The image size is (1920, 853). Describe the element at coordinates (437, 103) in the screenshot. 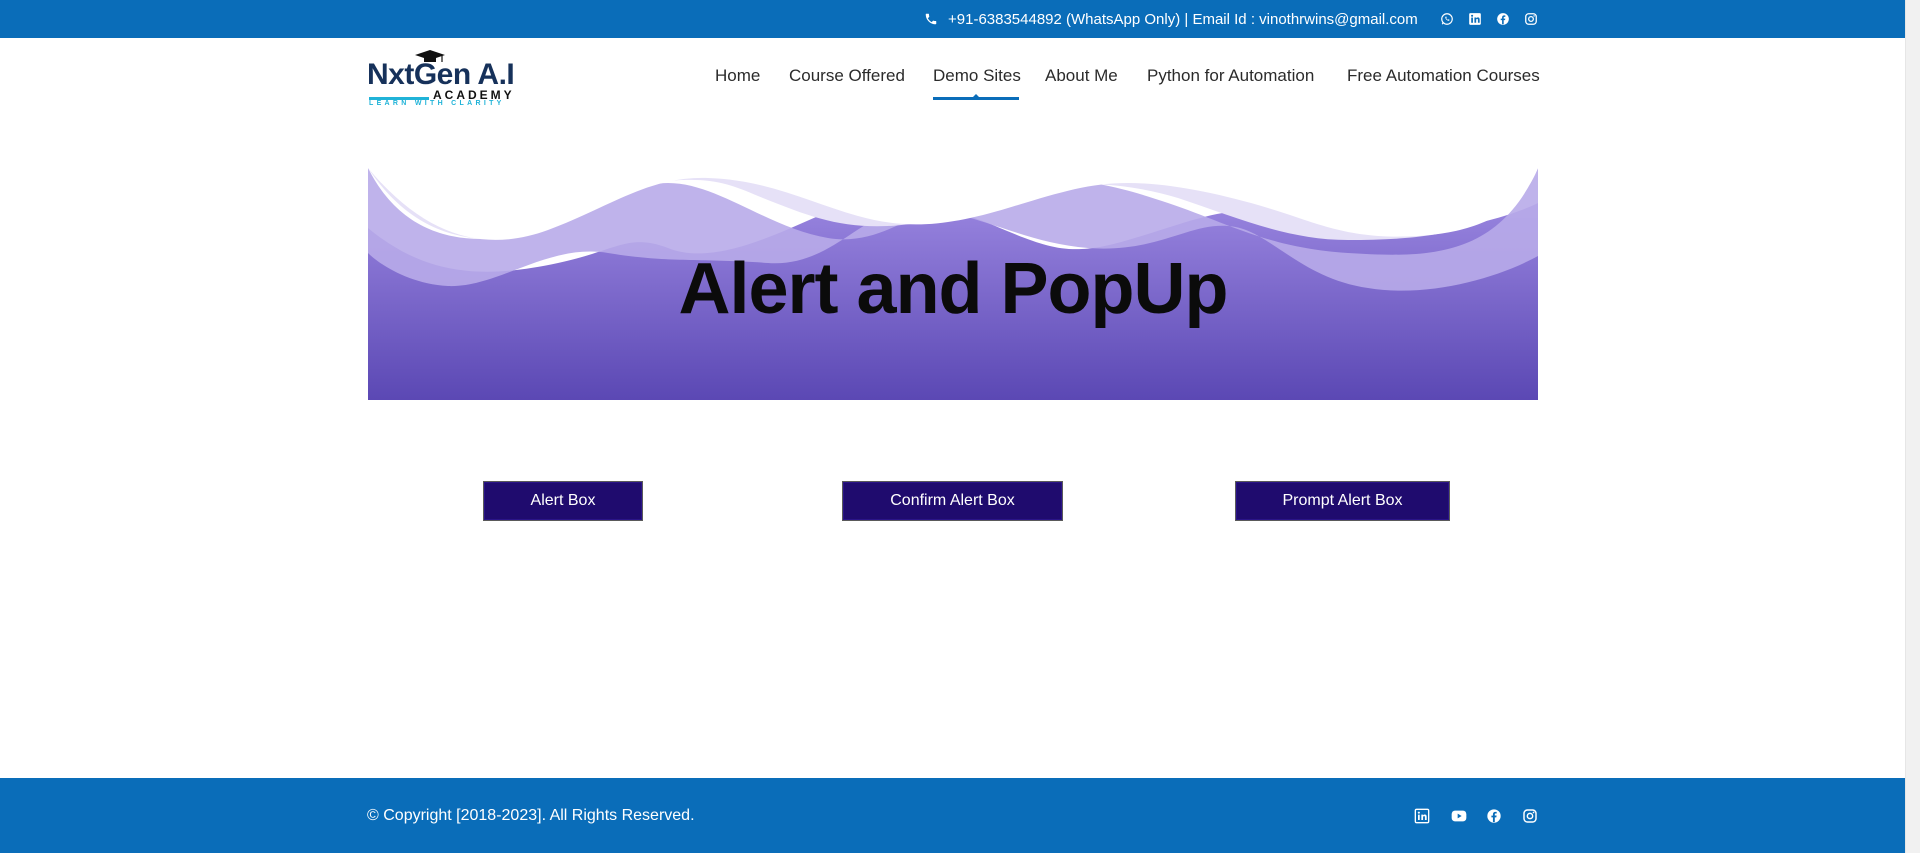

I see `logo-tagline: LEARN WITH CLARITY` at that location.